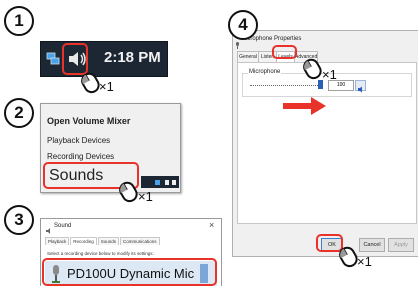  What do you see at coordinates (360, 86) in the screenshot?
I see `speaker-mute-icon` at bounding box center [360, 86].